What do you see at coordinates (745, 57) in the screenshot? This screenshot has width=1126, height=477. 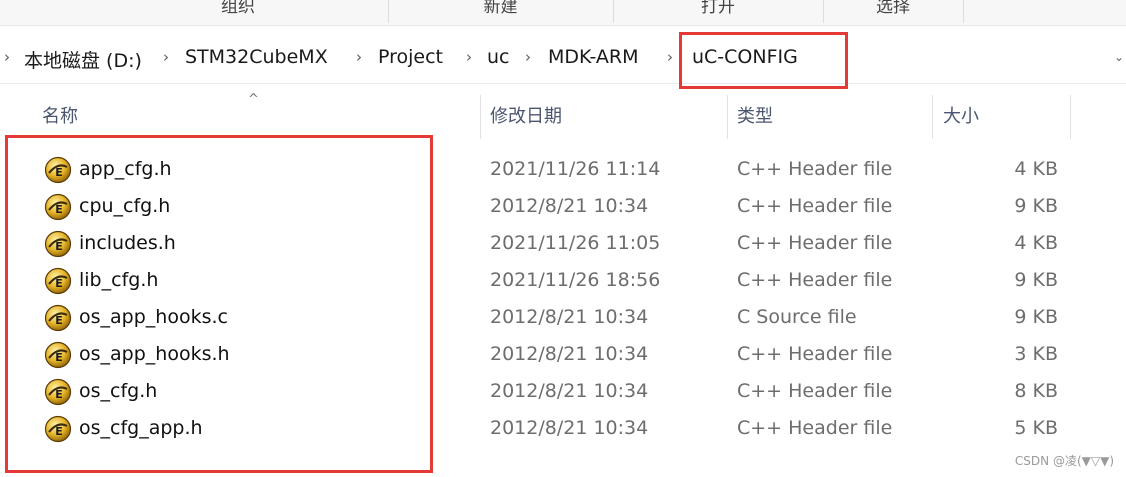 I see `breadcrumb-item-uc-config: uC-CONFIG` at bounding box center [745, 57].